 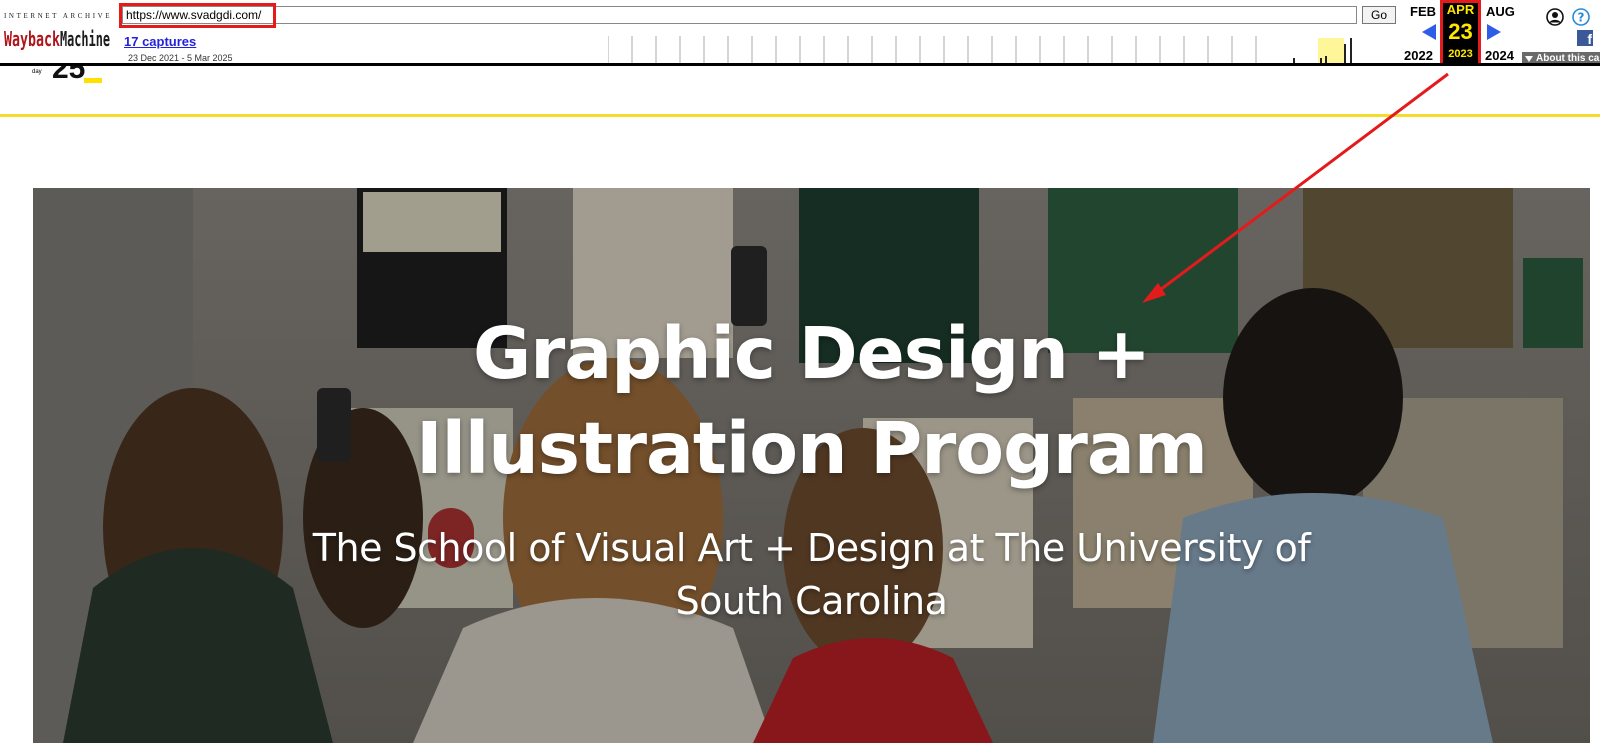 What do you see at coordinates (1499, 55) in the screenshot?
I see `next-year-label: 2024` at bounding box center [1499, 55].